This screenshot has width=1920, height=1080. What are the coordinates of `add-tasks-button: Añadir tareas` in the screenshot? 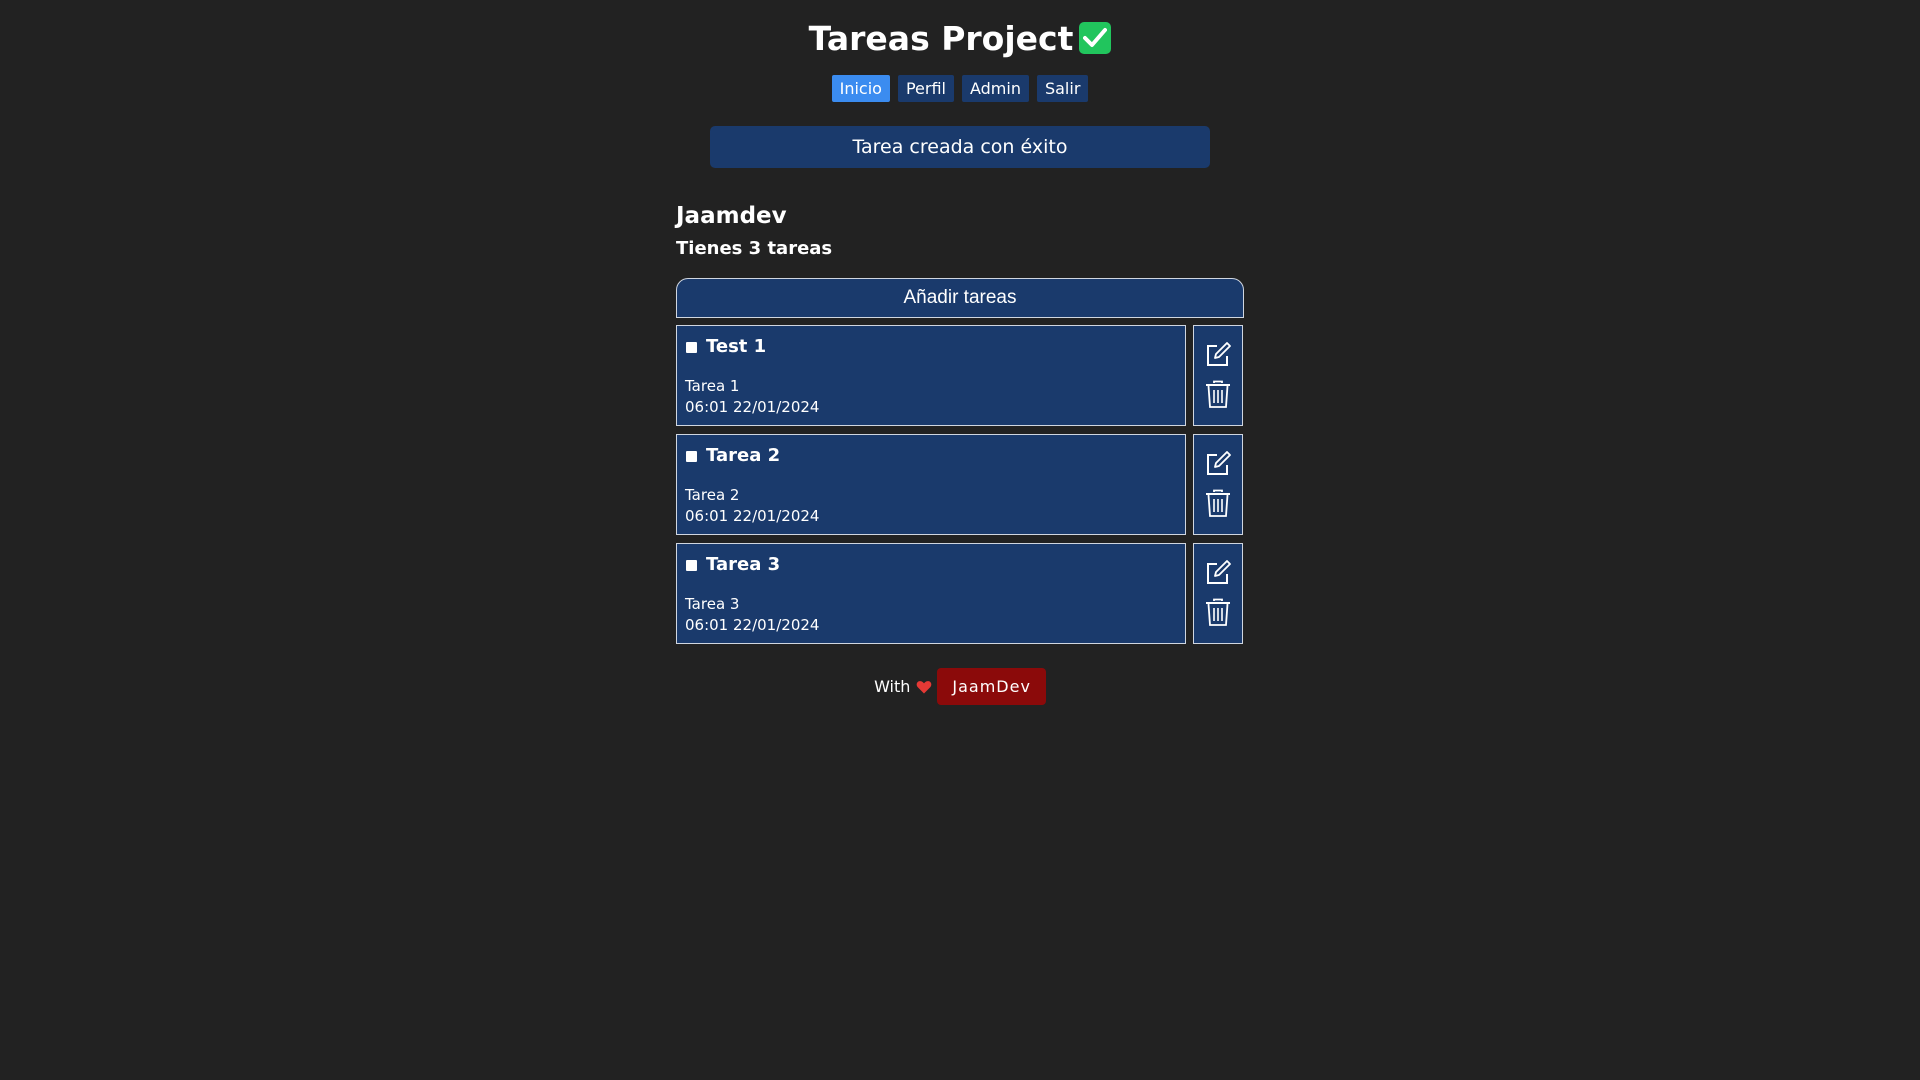 It's located at (960, 298).